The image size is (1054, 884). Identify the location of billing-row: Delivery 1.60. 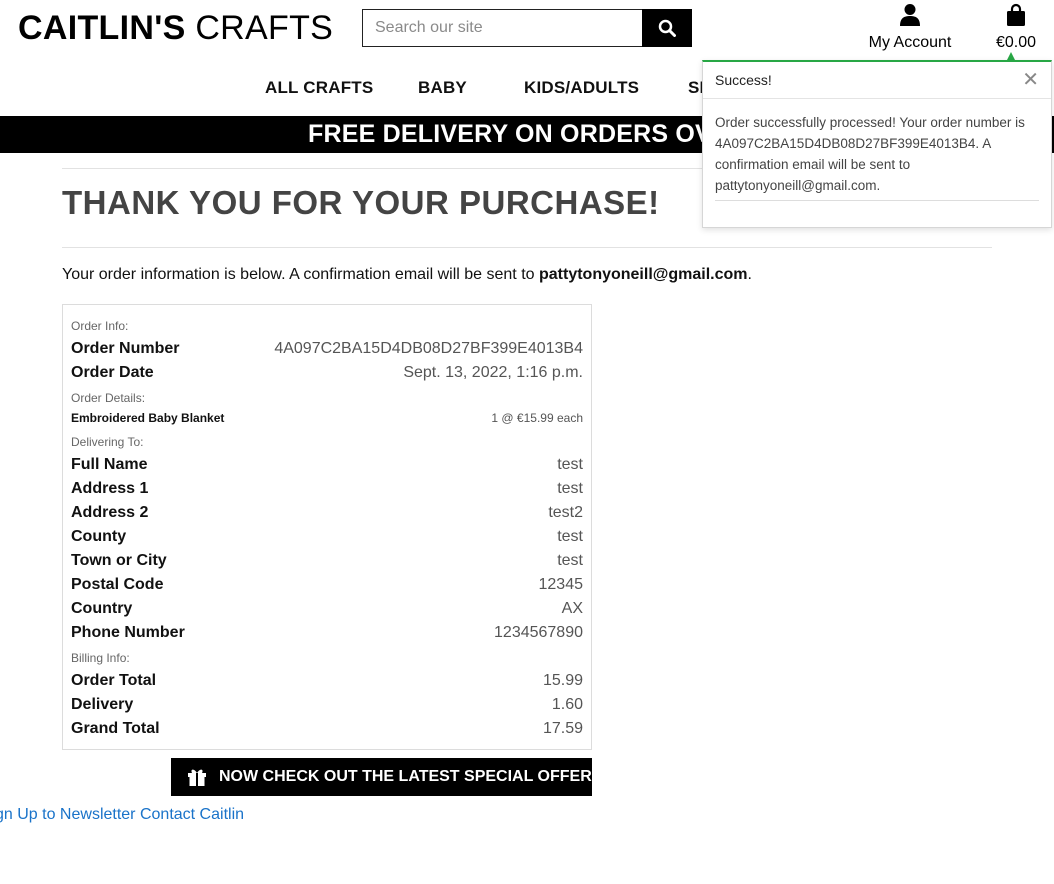
(327, 705).